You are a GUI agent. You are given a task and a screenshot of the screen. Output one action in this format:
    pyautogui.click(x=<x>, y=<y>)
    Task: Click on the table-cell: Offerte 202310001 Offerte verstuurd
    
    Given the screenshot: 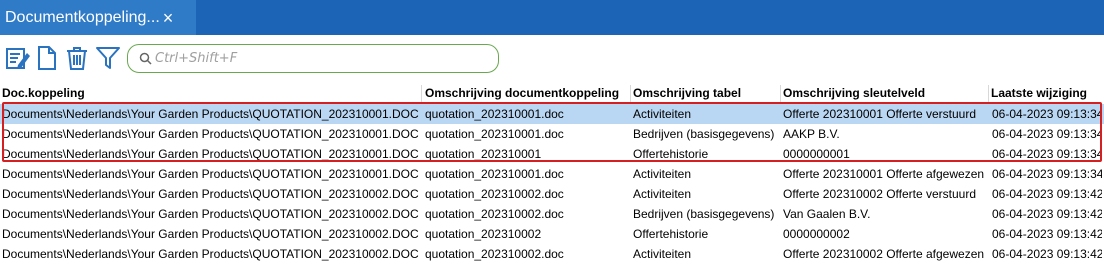 What is the action you would take?
    pyautogui.click(x=880, y=114)
    